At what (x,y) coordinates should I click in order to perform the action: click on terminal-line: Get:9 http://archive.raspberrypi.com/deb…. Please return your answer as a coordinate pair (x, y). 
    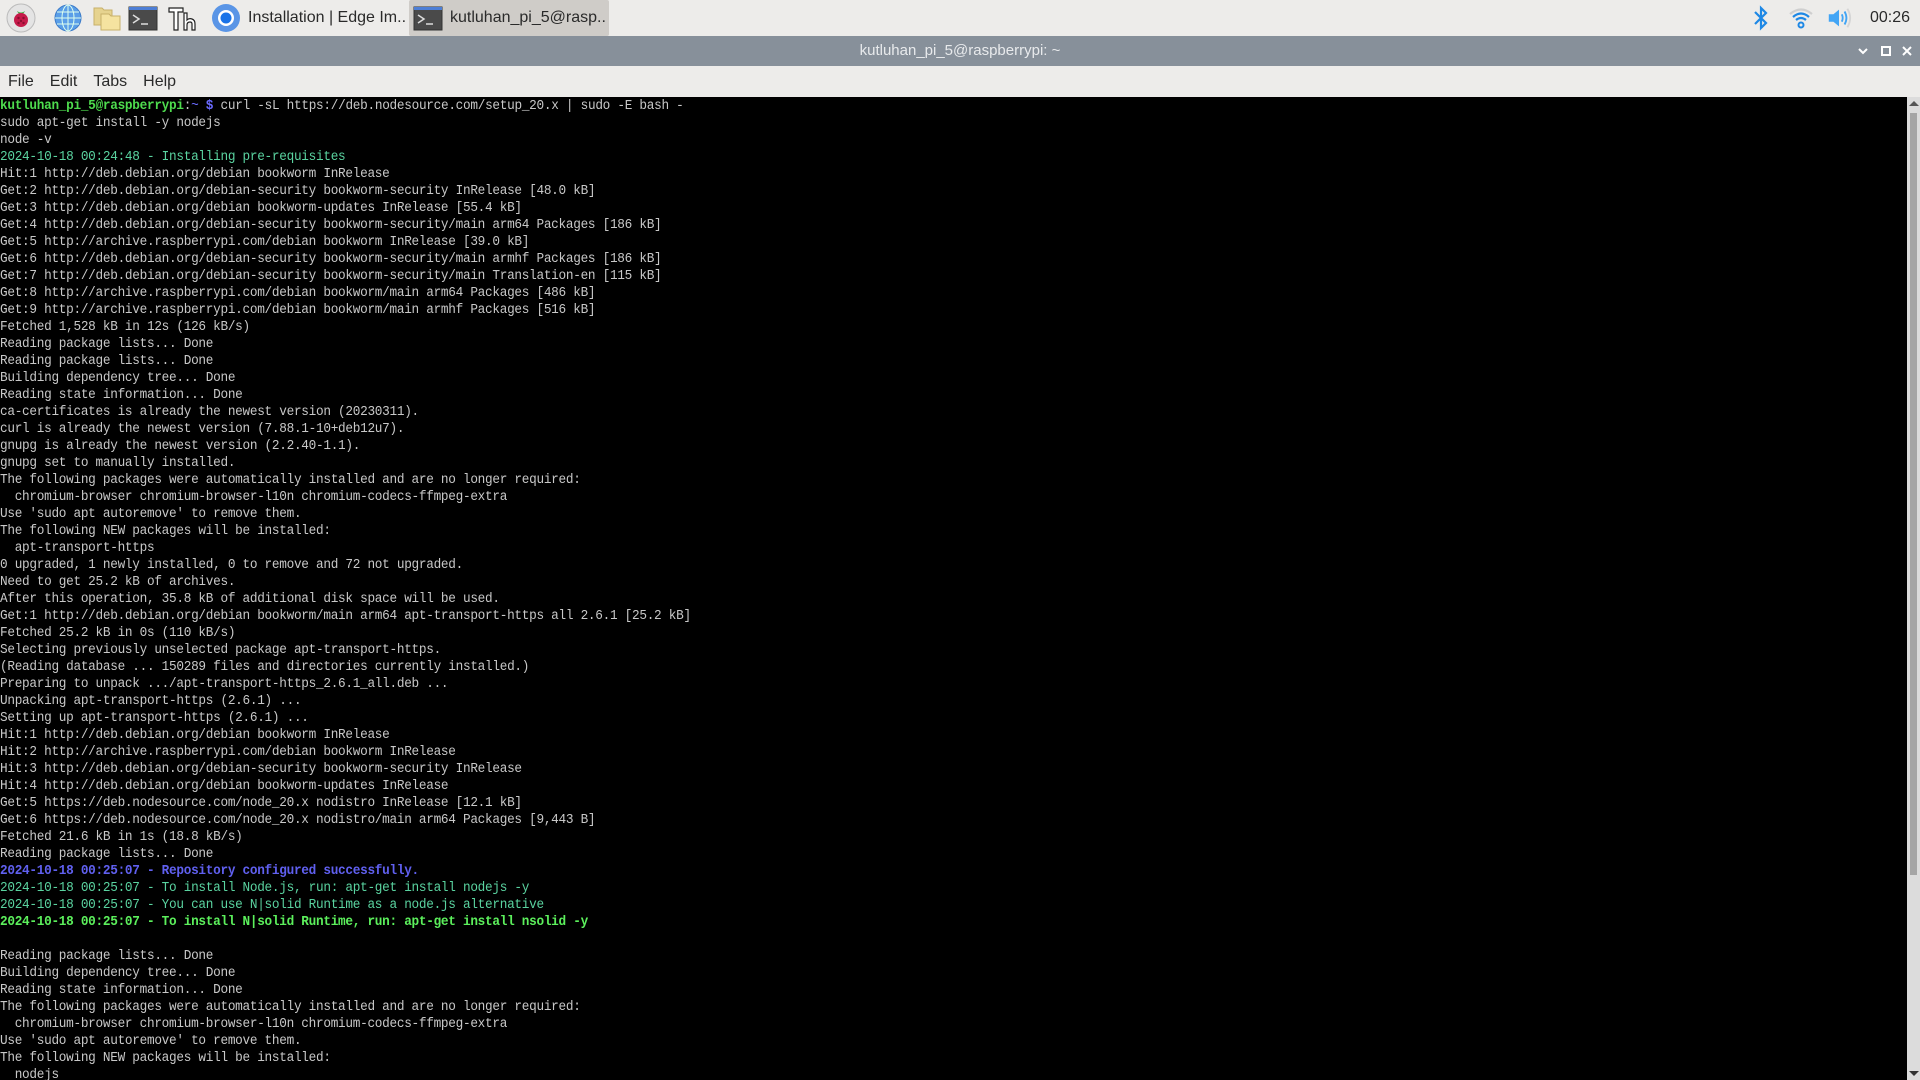
    Looking at the image, I should click on (298, 310).